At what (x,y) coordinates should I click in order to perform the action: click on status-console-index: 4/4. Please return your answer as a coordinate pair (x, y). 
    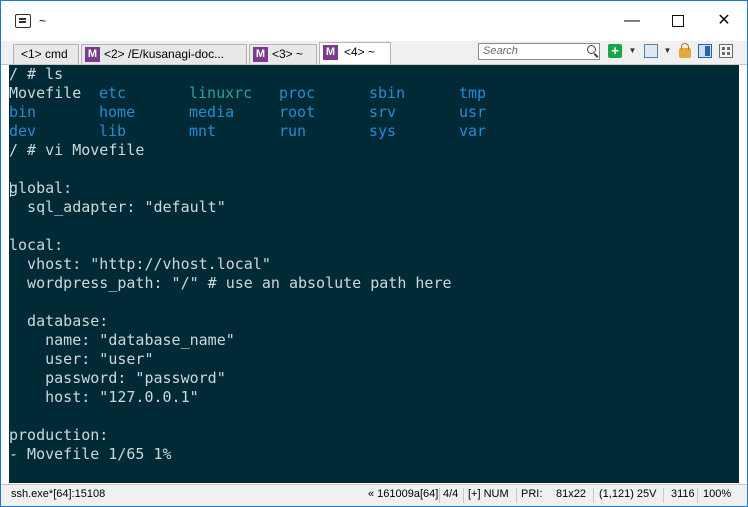
    Looking at the image, I should click on (450, 494).